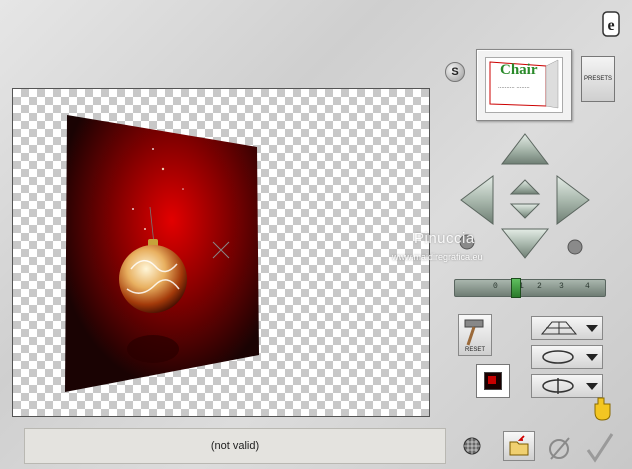 This screenshot has height=469, width=632. I want to click on presets-label: PRESETS, so click(597, 79).